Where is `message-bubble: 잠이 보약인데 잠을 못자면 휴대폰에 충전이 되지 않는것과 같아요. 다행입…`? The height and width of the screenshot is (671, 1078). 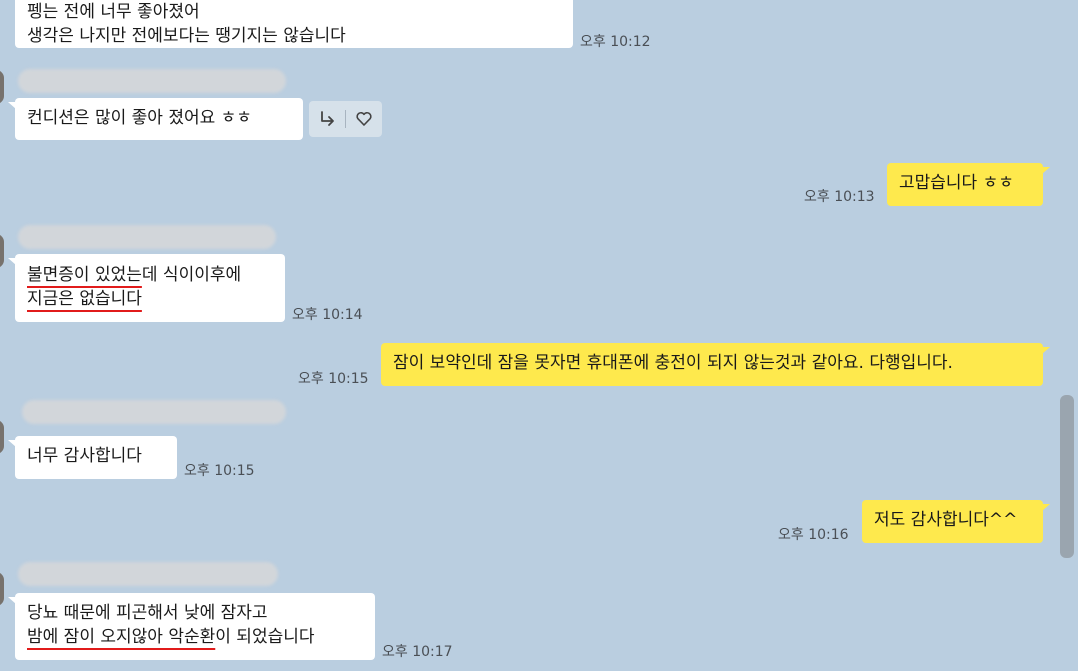
message-bubble: 잠이 보약인데 잠을 못자면 휴대폰에 충전이 되지 않는것과 같아요. 다행입… is located at coordinates (715, 364).